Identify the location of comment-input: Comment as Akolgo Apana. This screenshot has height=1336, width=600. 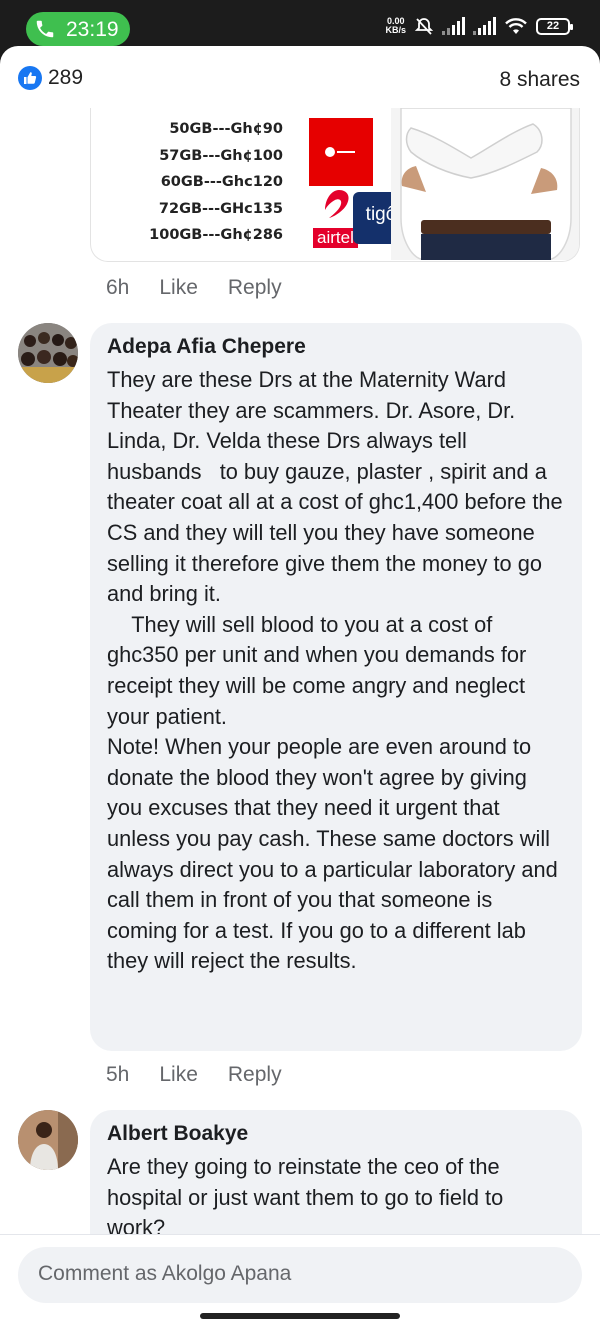
(300, 1275).